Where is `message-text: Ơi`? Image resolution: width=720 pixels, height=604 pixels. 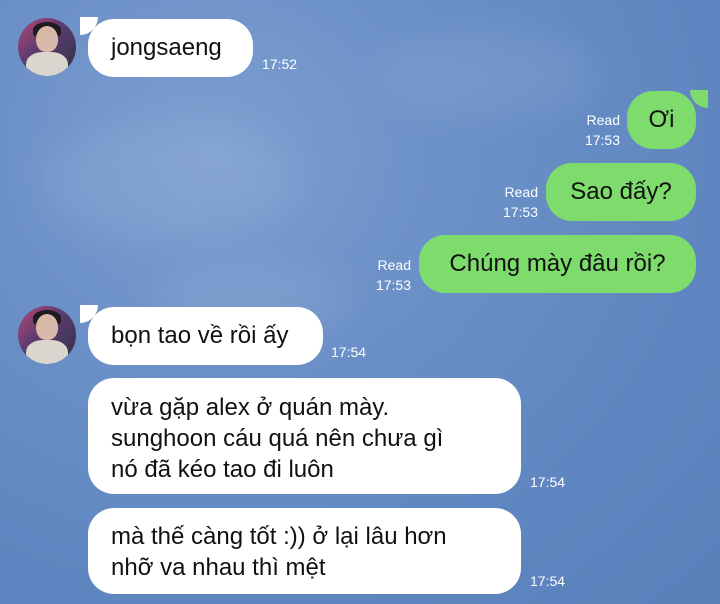 message-text: Ơi is located at coordinates (661, 119).